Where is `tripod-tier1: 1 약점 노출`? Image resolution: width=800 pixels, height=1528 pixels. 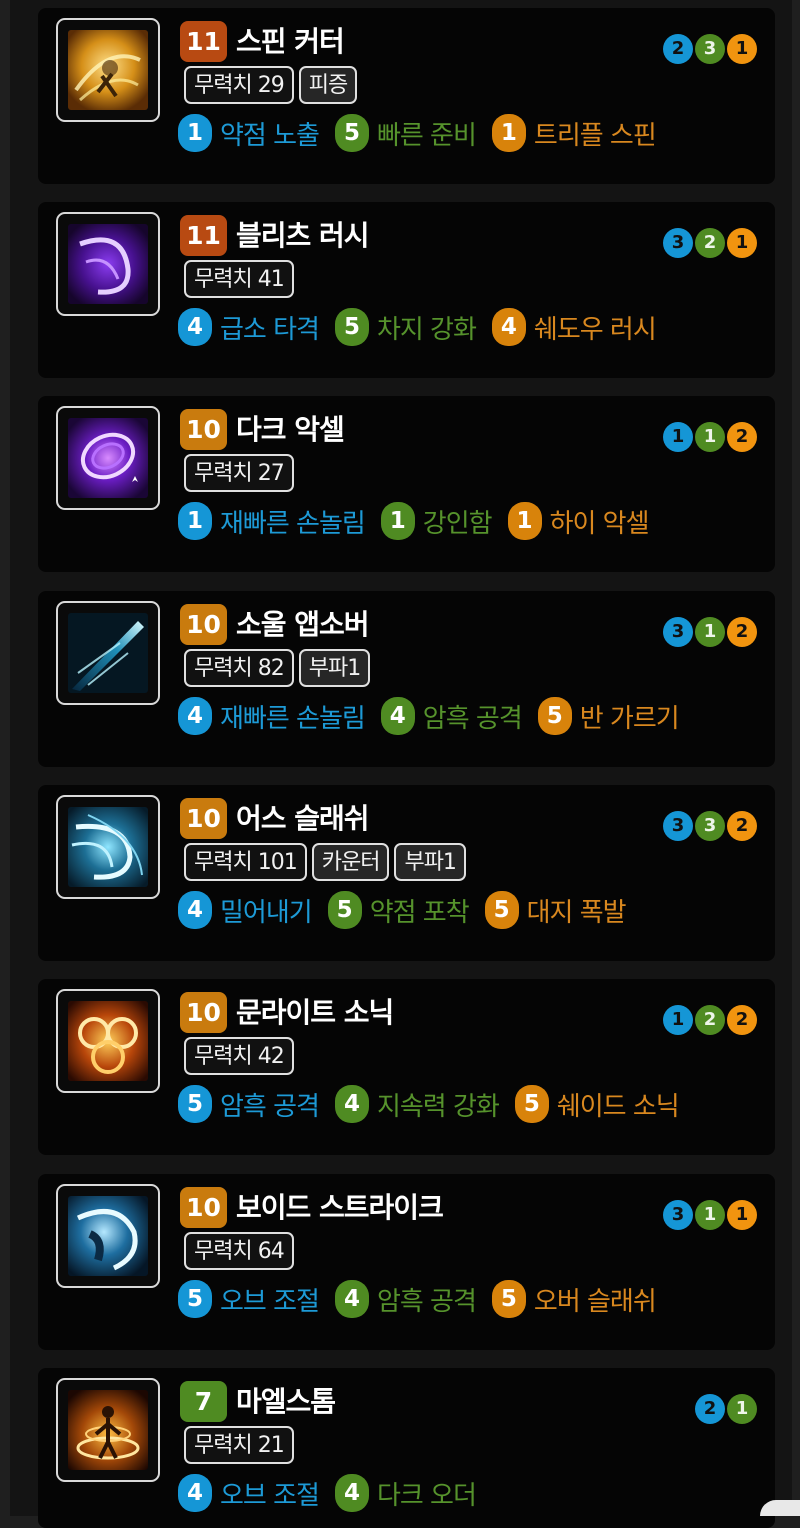
tripod-tier1: 1 약점 노출 is located at coordinates (249, 133).